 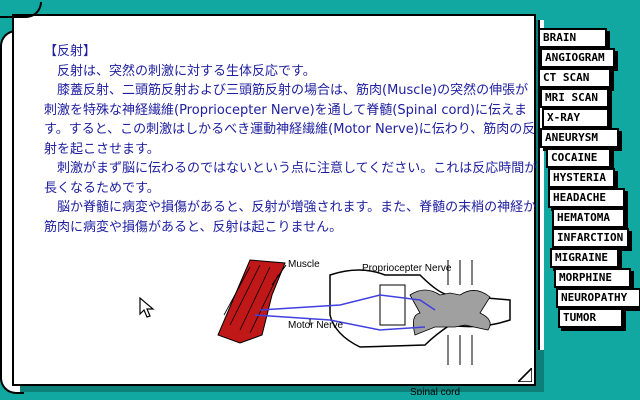 I want to click on tab-aneurysm: ANEURYSM, so click(x=579, y=138).